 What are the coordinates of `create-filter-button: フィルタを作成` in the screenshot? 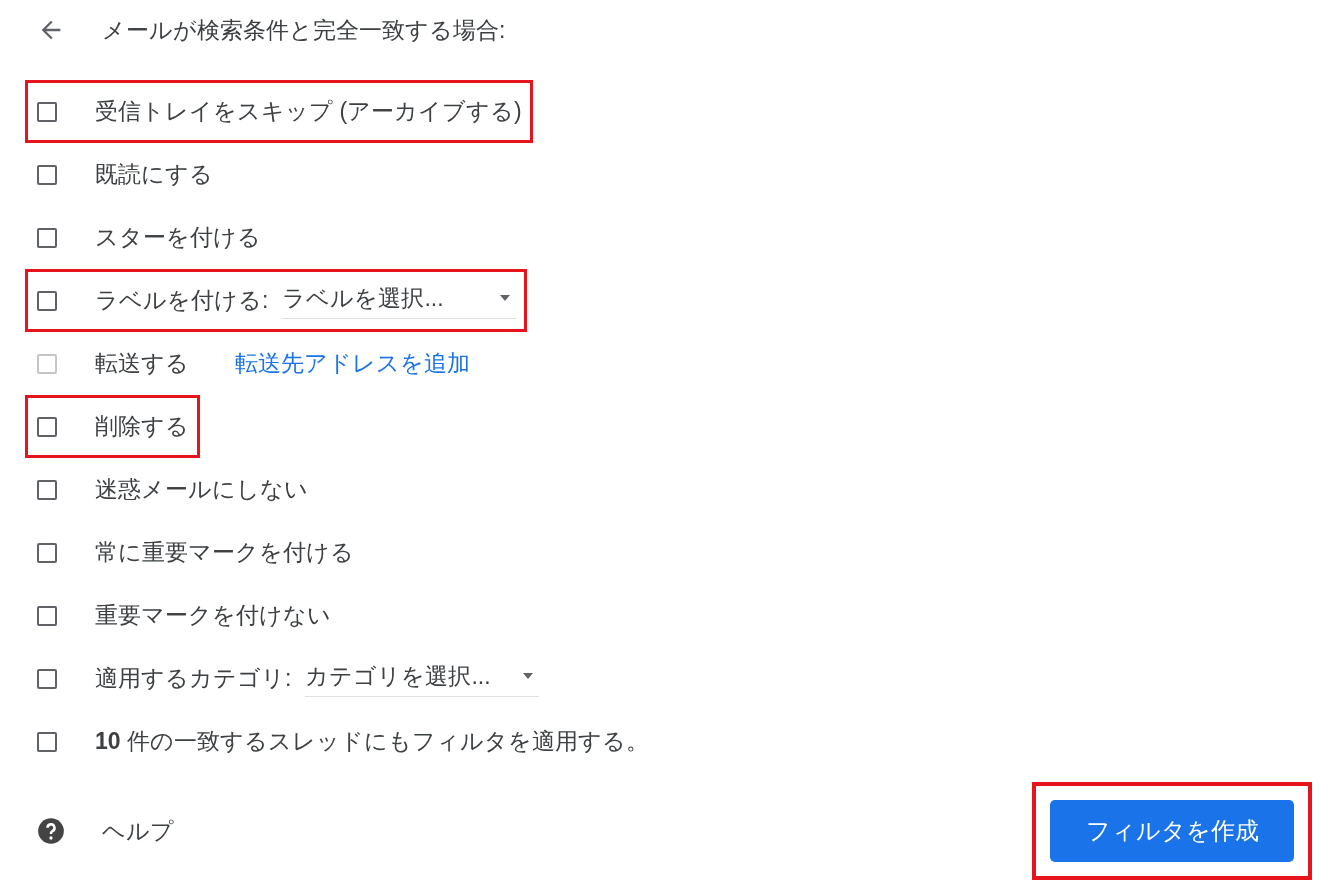 It's located at (1172, 831).